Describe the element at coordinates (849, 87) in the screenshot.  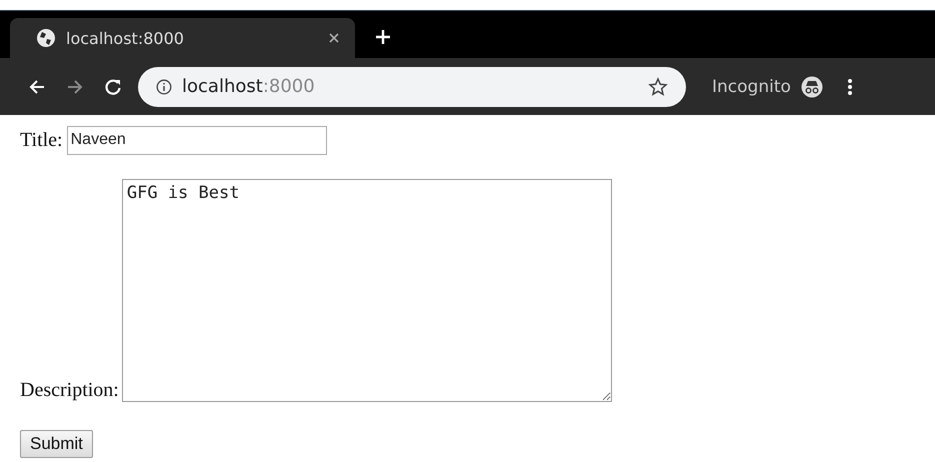
I see `menu-icon` at that location.